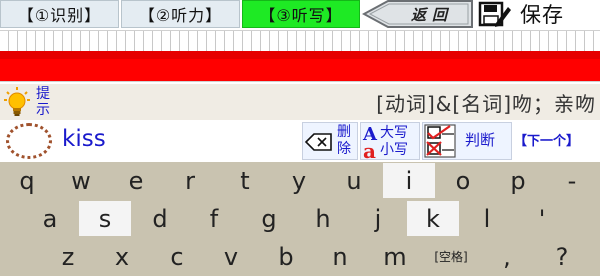 The height and width of the screenshot is (276, 600). I want to click on tab-listening: 【②听力】, so click(180, 14).